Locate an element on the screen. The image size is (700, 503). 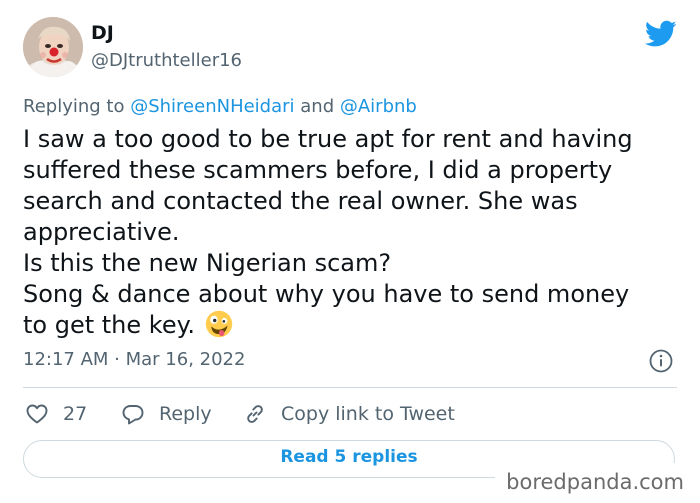
link-icon is located at coordinates (255, 414).